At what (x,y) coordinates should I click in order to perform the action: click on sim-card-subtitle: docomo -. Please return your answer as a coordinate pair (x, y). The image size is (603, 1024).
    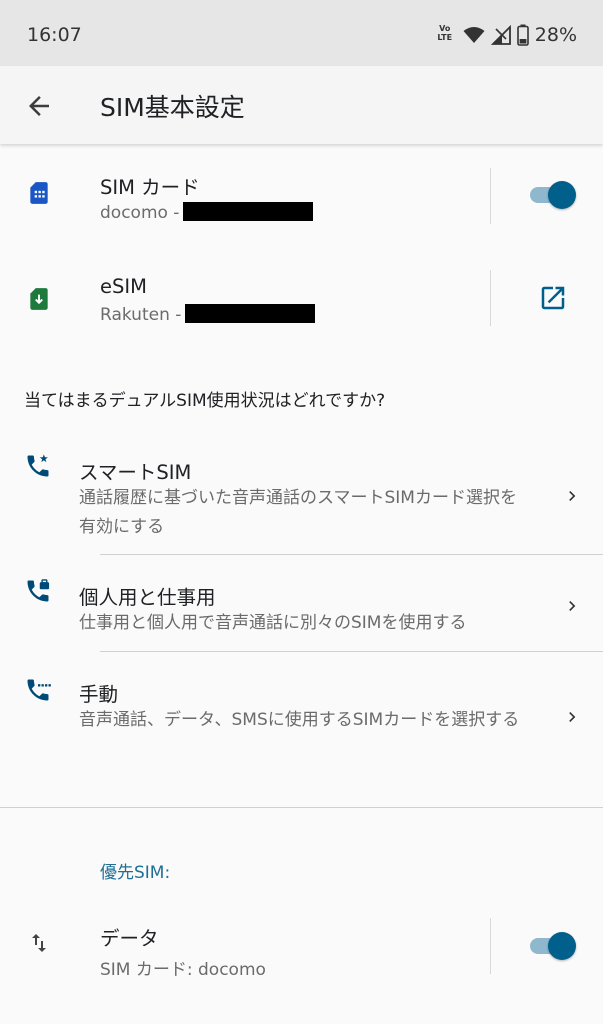
    Looking at the image, I should click on (207, 212).